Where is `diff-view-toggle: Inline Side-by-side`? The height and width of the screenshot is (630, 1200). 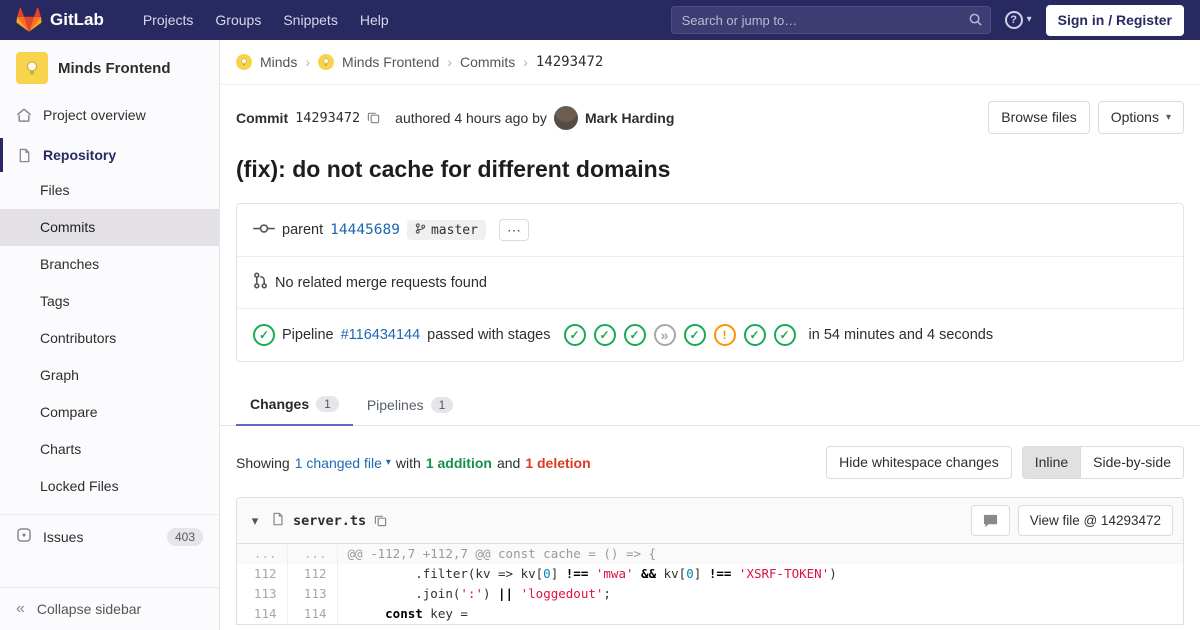
diff-view-toggle: Inline Side-by-side is located at coordinates (1102, 462).